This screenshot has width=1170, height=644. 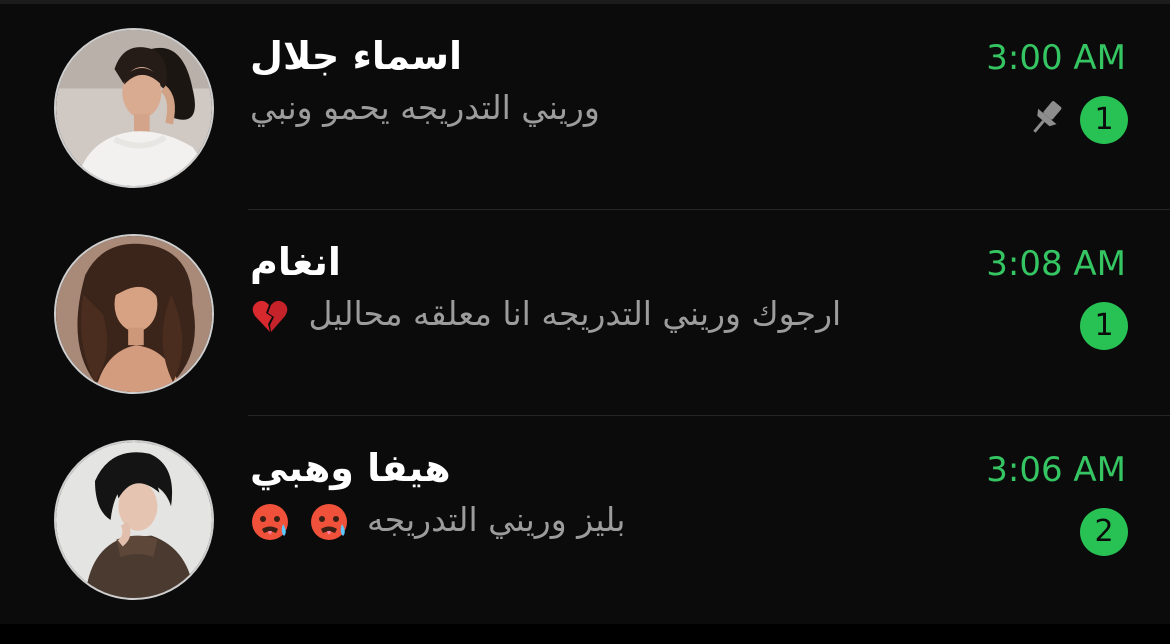 What do you see at coordinates (1056, 470) in the screenshot?
I see `chat-time: 3:06 AM` at bounding box center [1056, 470].